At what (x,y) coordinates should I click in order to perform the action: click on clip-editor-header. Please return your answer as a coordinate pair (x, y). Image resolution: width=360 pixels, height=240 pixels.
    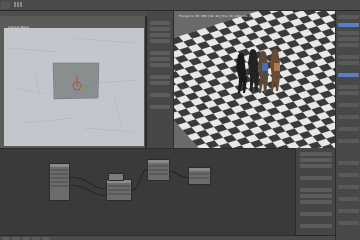
    Looking at the image, I should click on (73, 13).